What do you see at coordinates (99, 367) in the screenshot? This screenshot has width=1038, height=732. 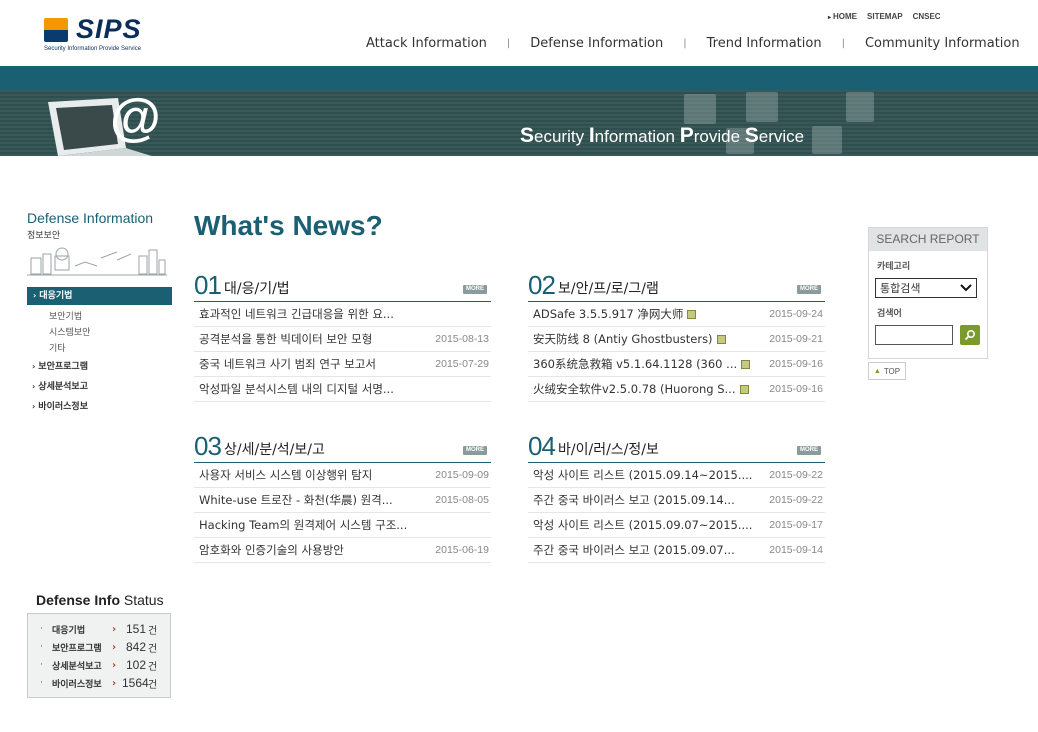 I see `sidebar-item-security-programs: › 보안프로그램` at bounding box center [99, 367].